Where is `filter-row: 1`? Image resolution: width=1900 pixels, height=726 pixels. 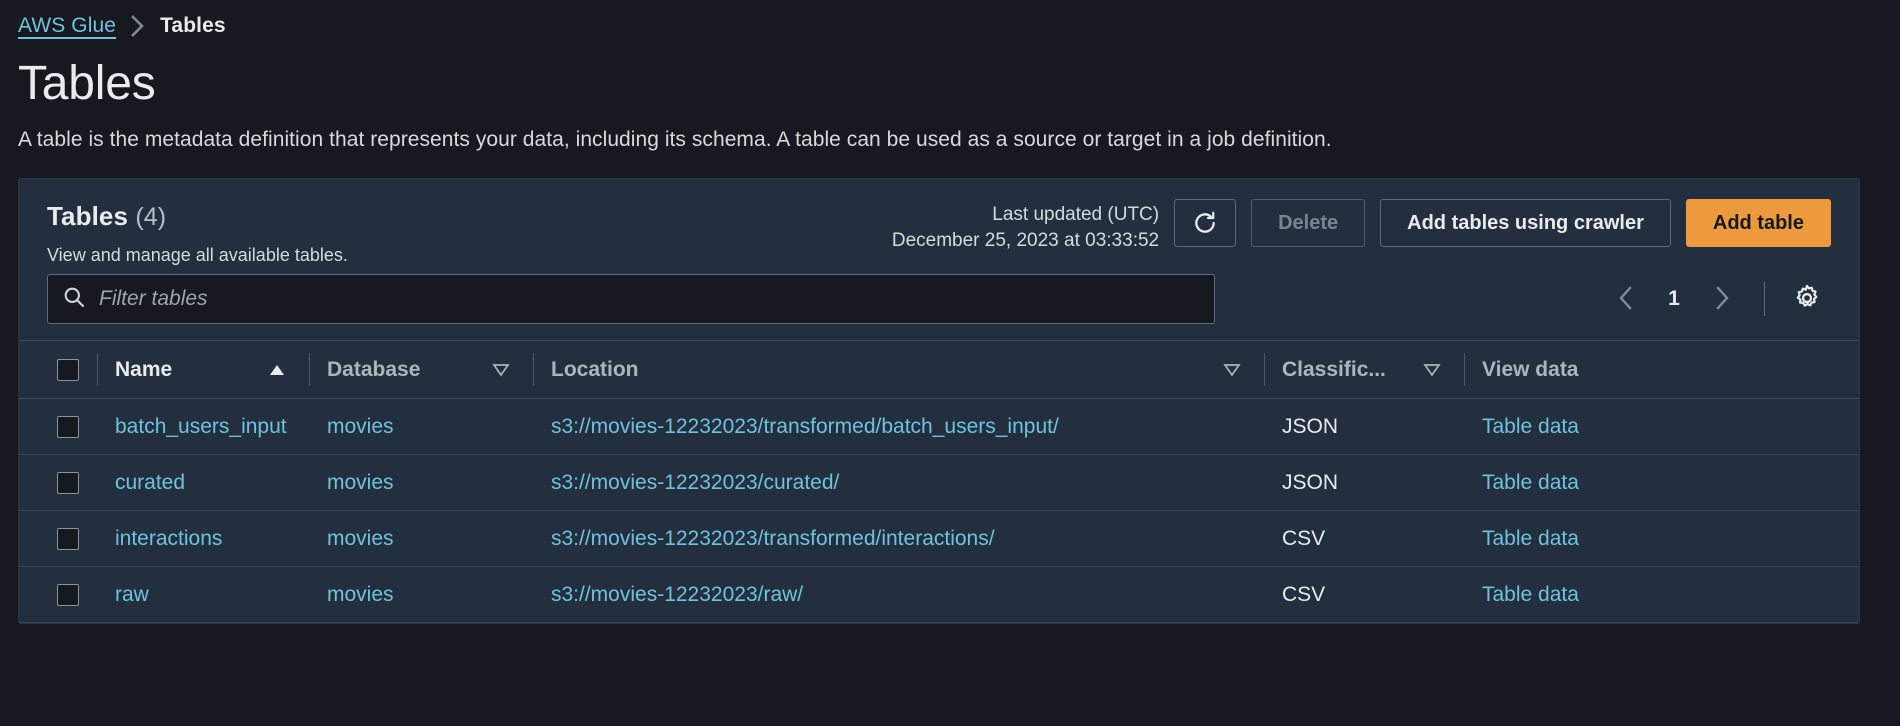 filter-row: 1 is located at coordinates (939, 303).